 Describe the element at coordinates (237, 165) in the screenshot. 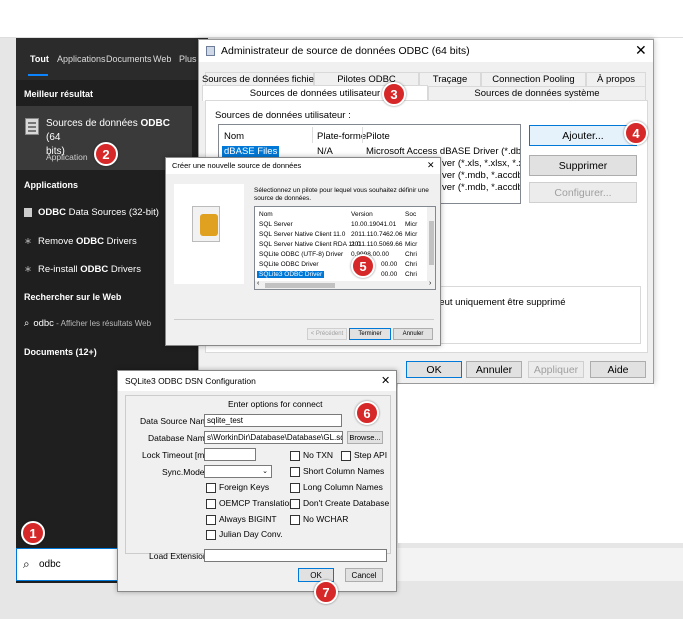

I see `new-source-title: Créer une nouvelle source de données` at that location.